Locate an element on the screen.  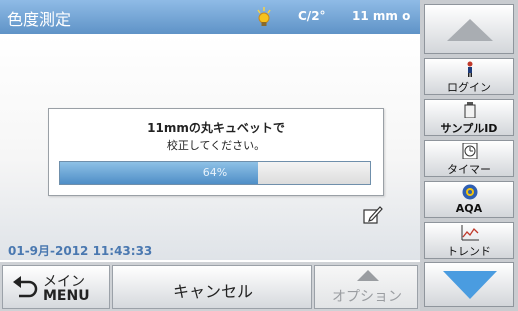
options-label: オプション is located at coordinates (367, 297).